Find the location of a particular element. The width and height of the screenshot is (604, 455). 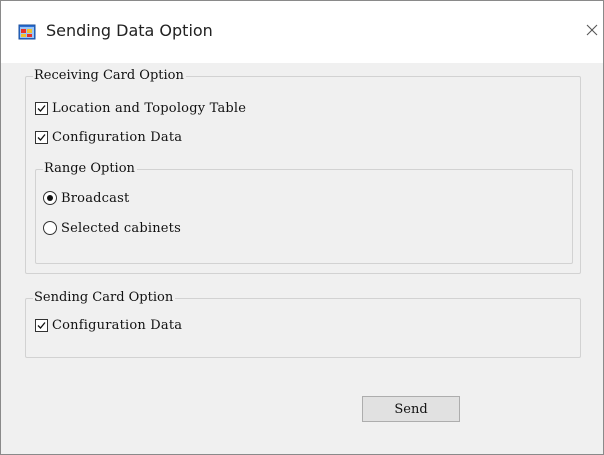

location-topology-label: Location and Topology Table is located at coordinates (149, 108).